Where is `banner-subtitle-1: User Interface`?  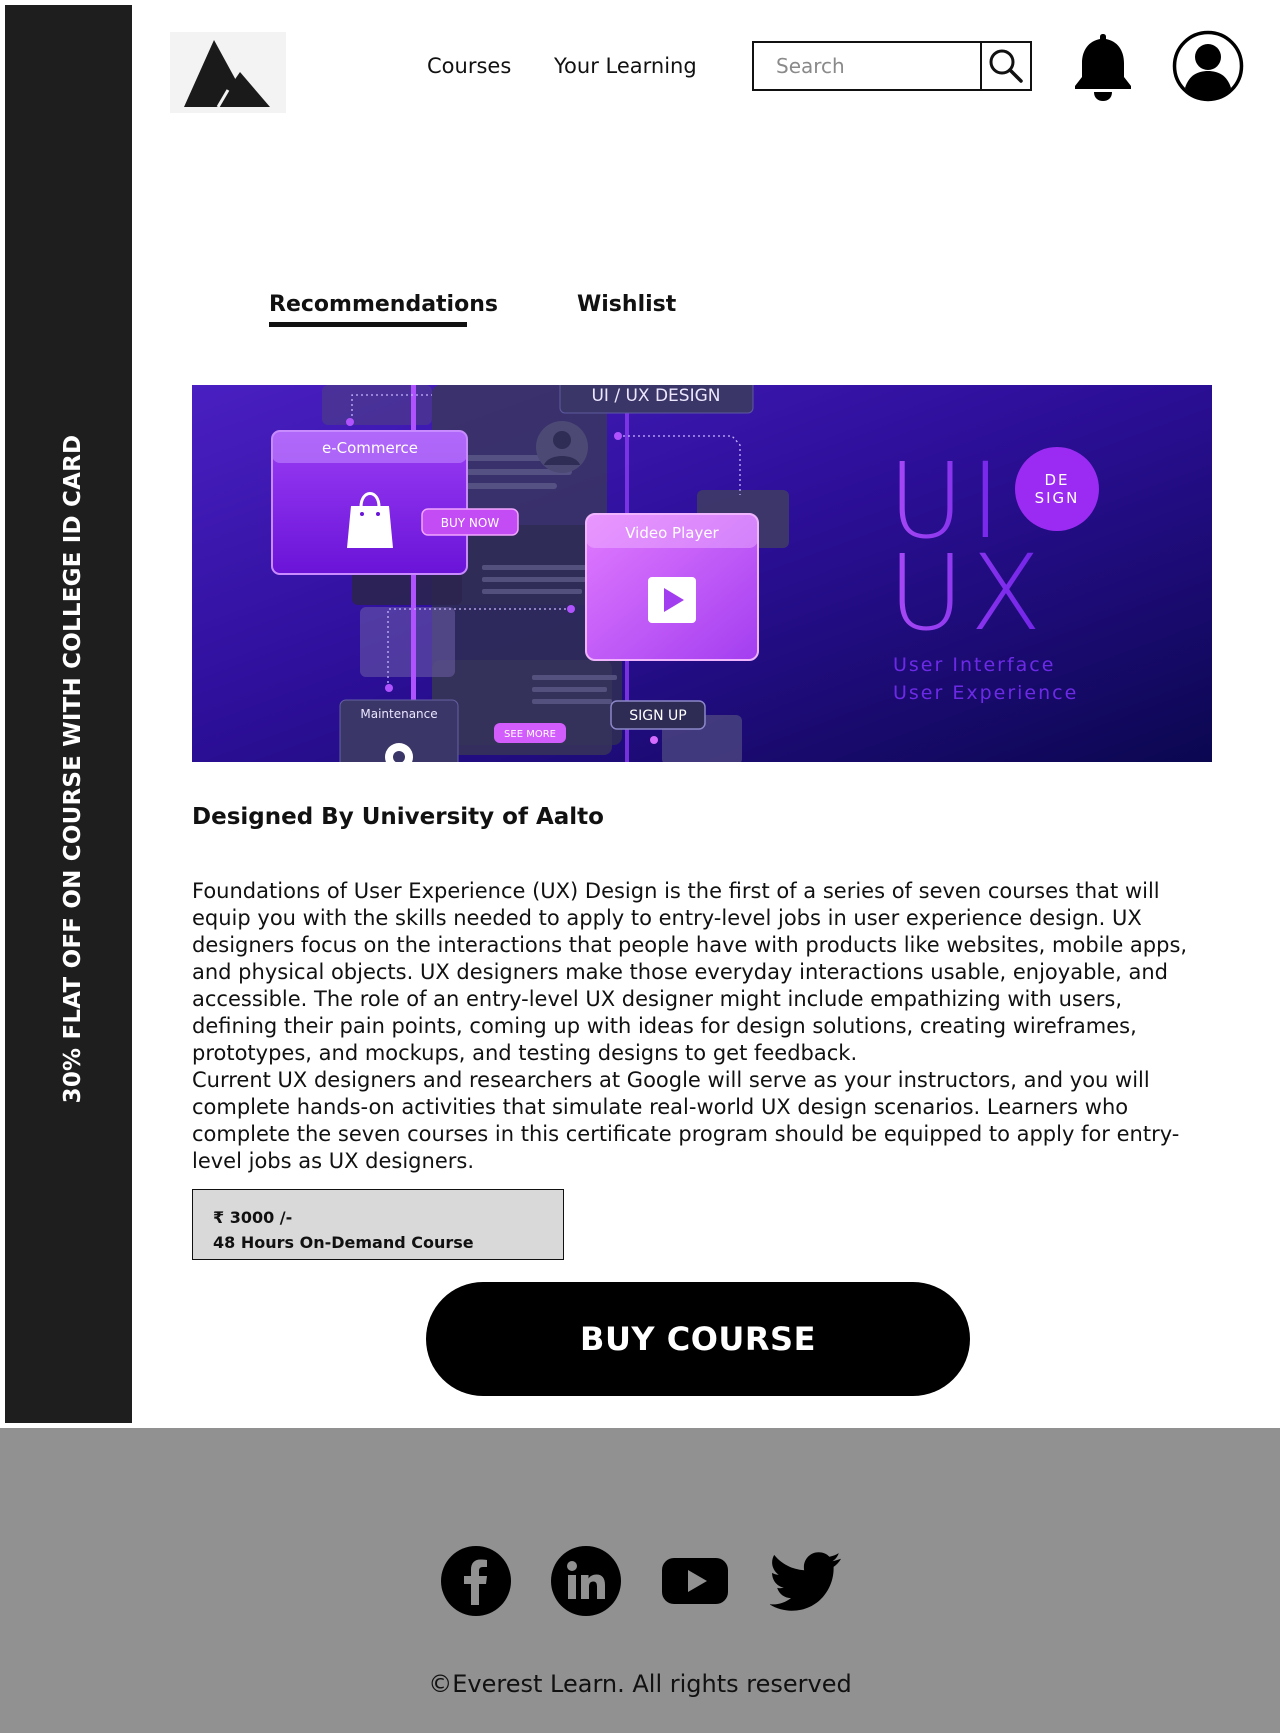
banner-subtitle-1: User Interface is located at coordinates (974, 665).